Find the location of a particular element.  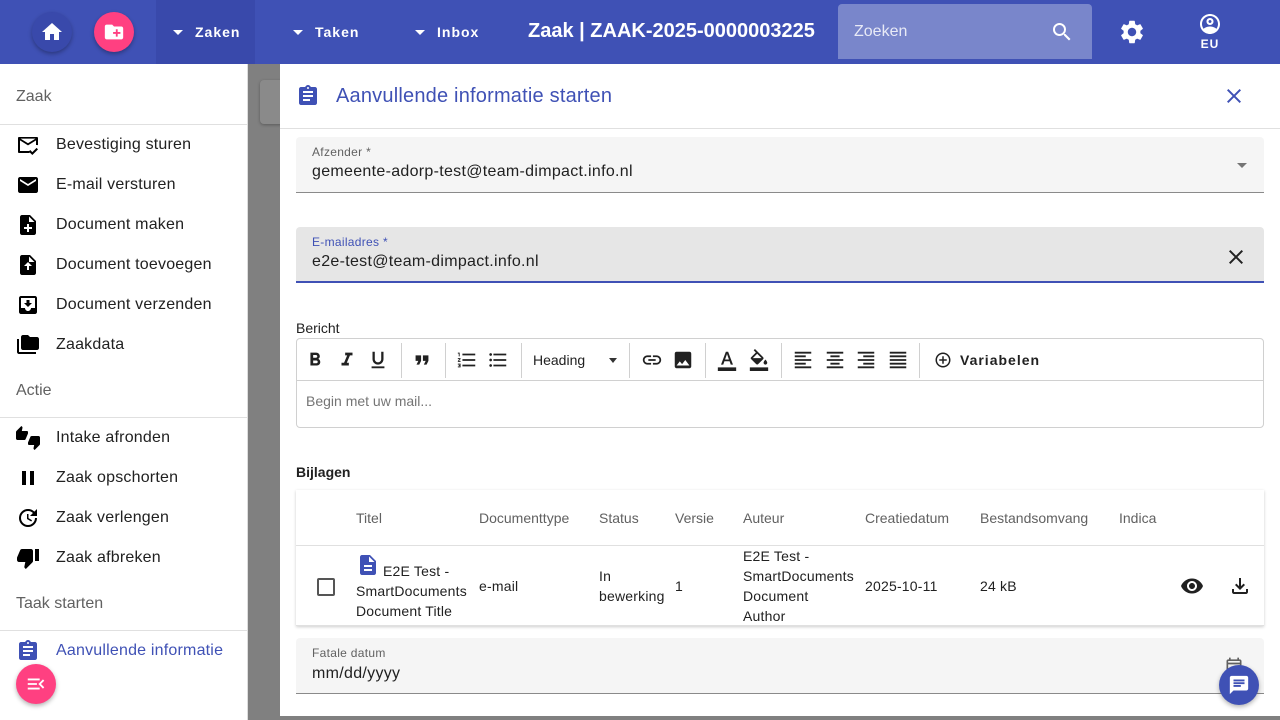

sidebar-item-label: Document maken is located at coordinates (120, 224).